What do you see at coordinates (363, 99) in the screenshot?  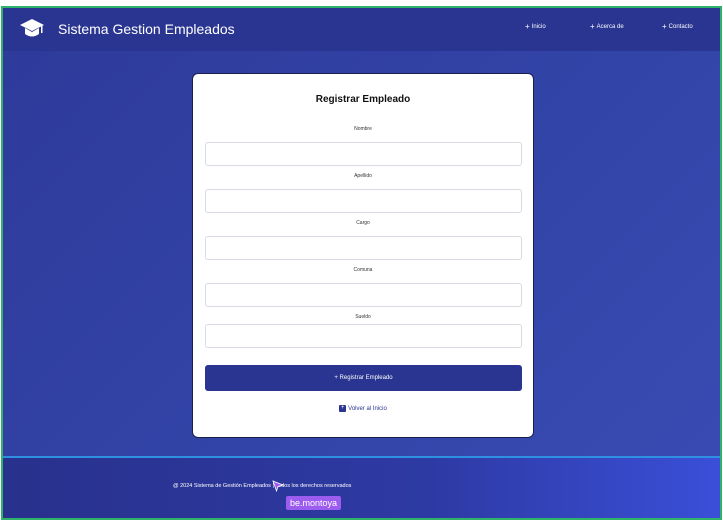 I see `form-title: Registrar Empleado` at bounding box center [363, 99].